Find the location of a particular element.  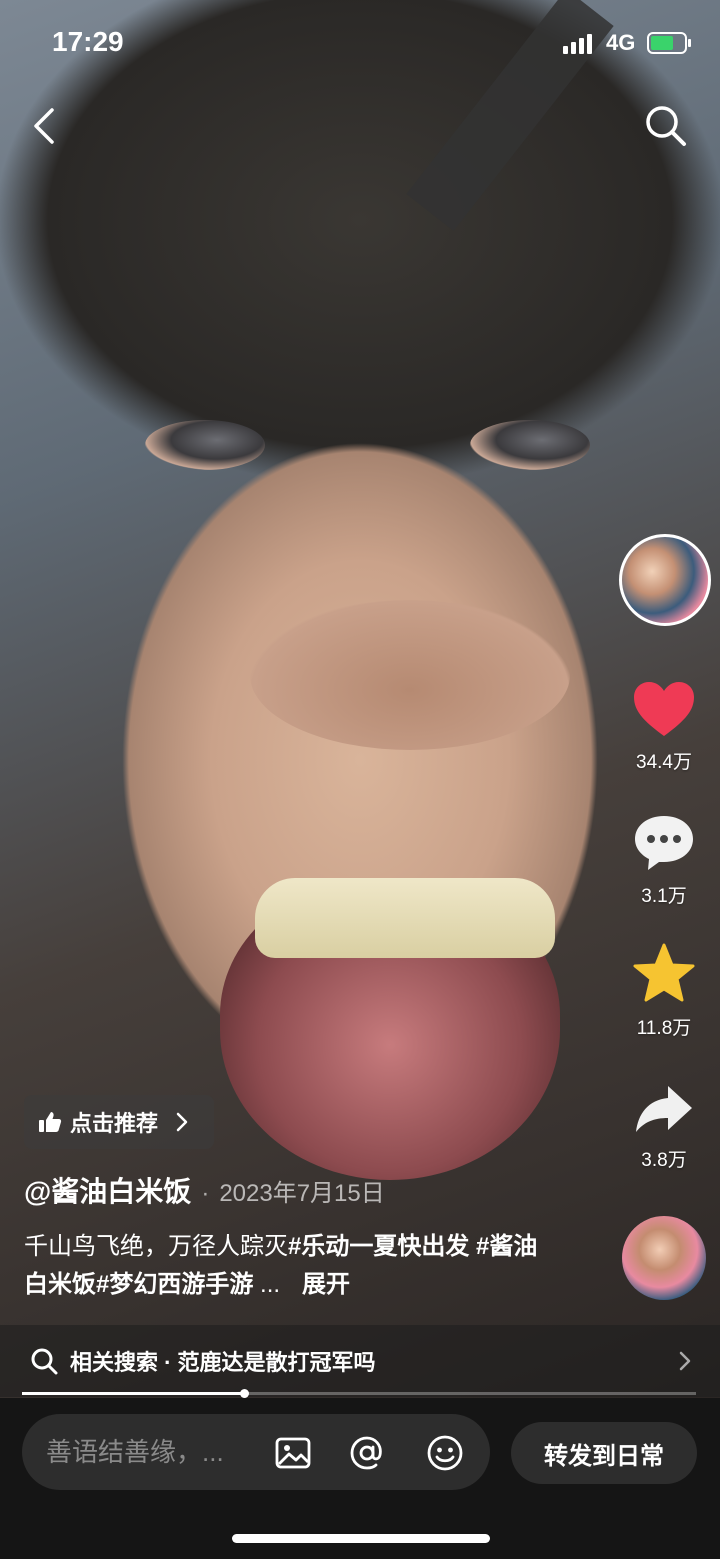

favorite-button: 11.8万 is located at coordinates (664, 991).